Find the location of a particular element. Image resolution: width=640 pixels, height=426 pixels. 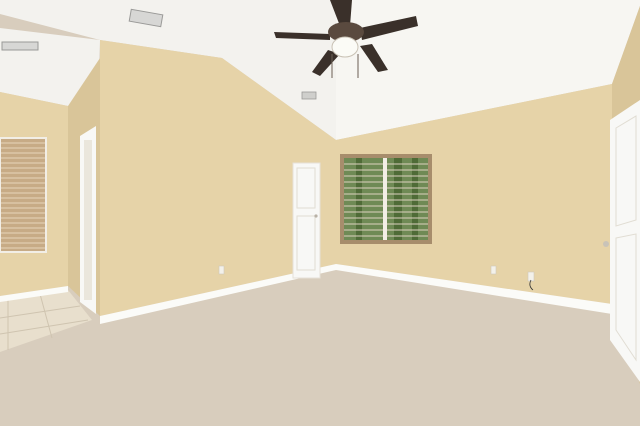

right-door-knob is located at coordinates (606, 244).